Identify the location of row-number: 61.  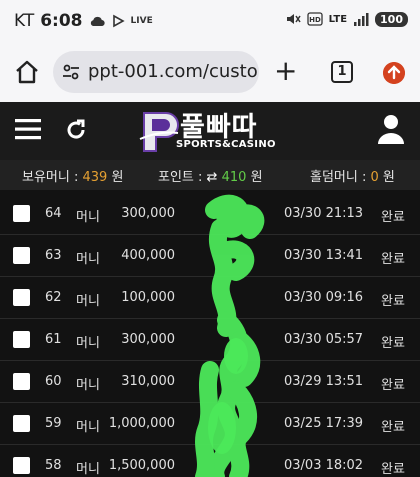
(53, 339).